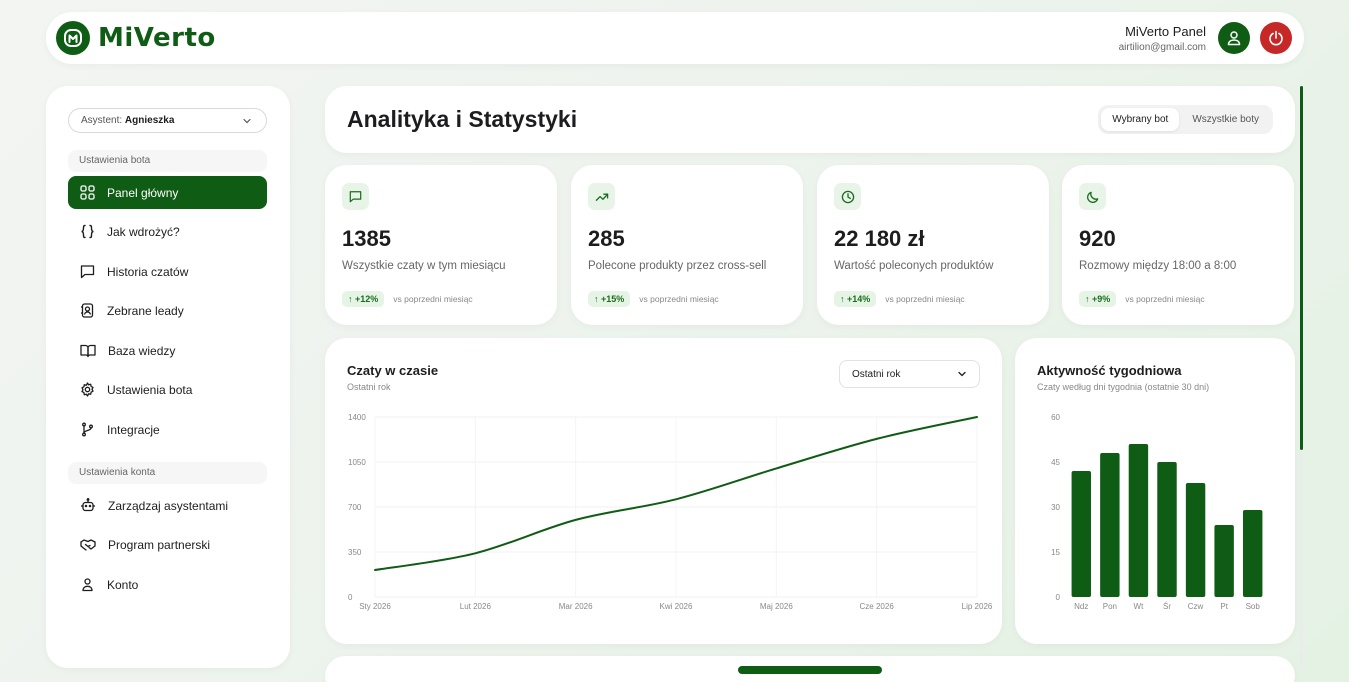 The width and height of the screenshot is (1349, 682). Describe the element at coordinates (1055, 417) in the screenshot. I see `y-tick-label: 60` at that location.